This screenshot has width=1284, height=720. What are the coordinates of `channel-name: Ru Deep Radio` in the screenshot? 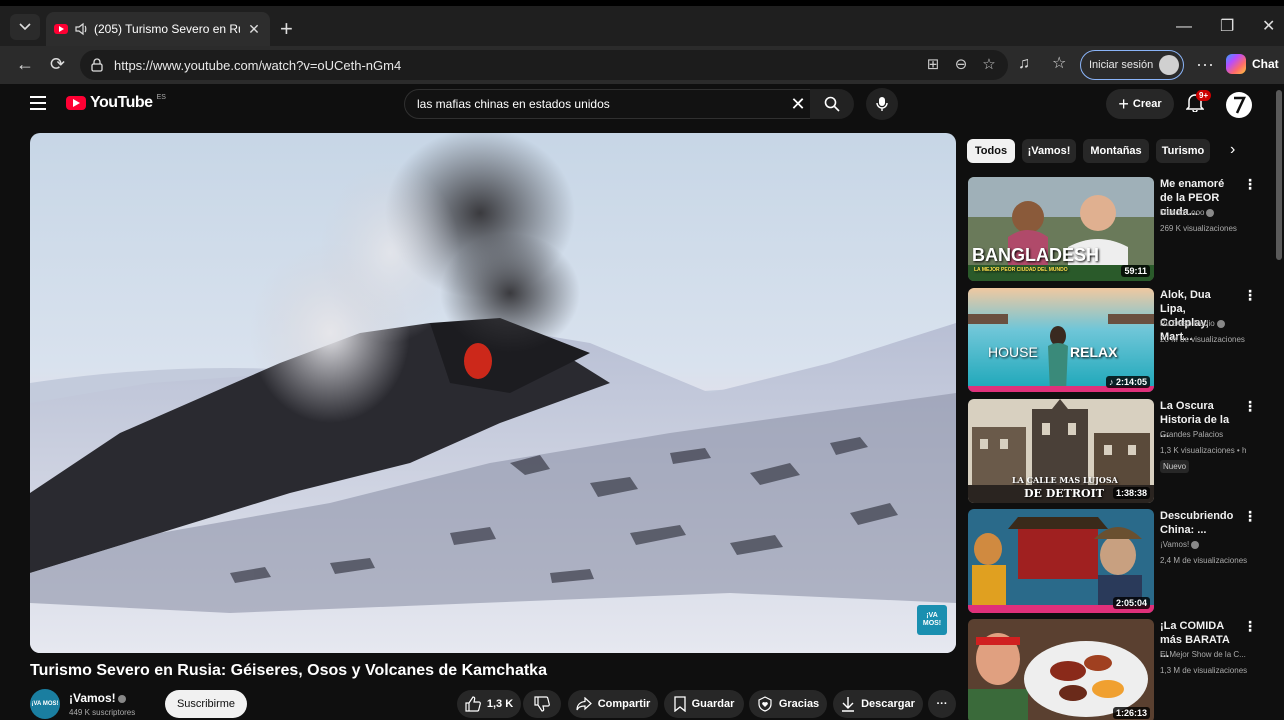 It's located at (1210, 323).